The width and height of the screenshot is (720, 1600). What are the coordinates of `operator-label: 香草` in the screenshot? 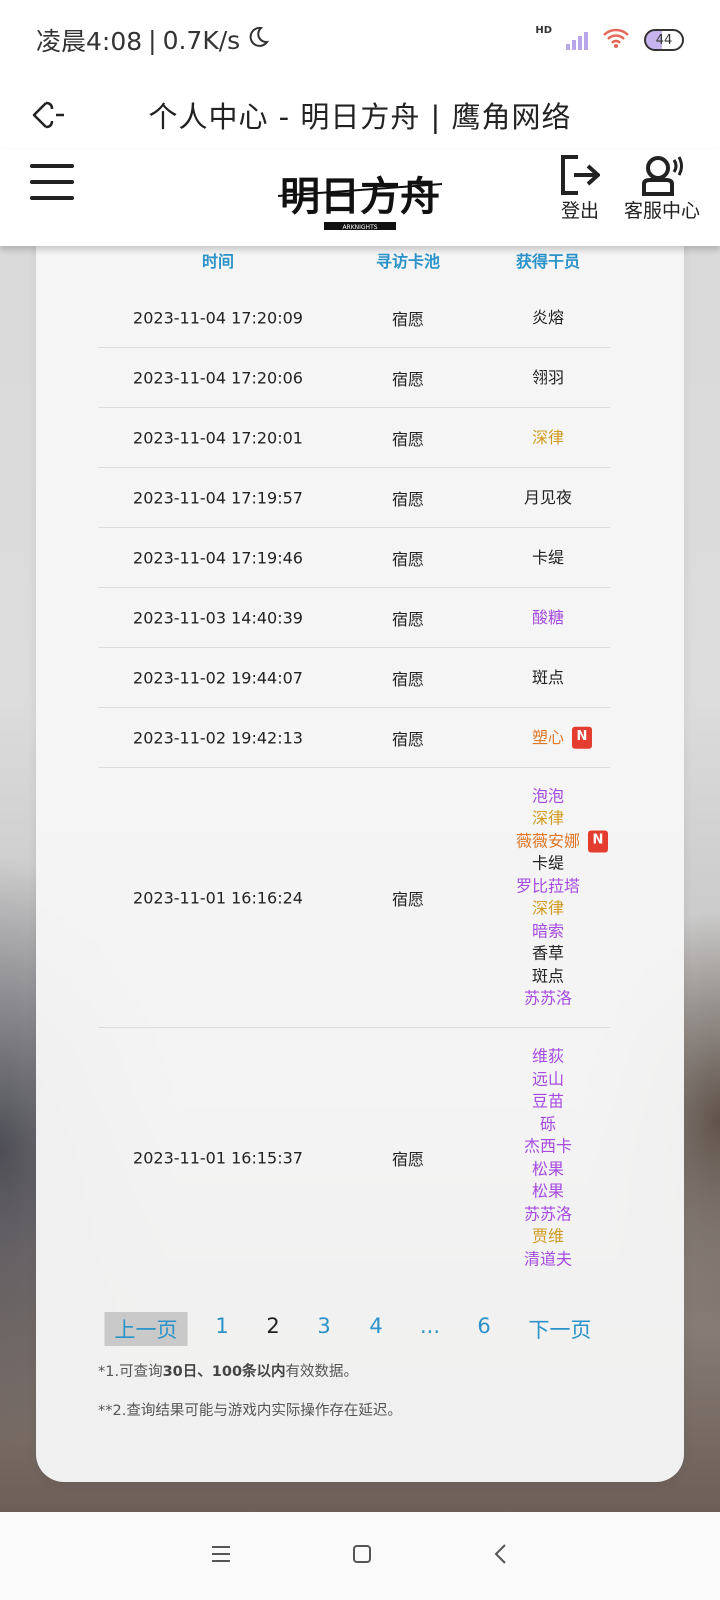 It's located at (548, 953).